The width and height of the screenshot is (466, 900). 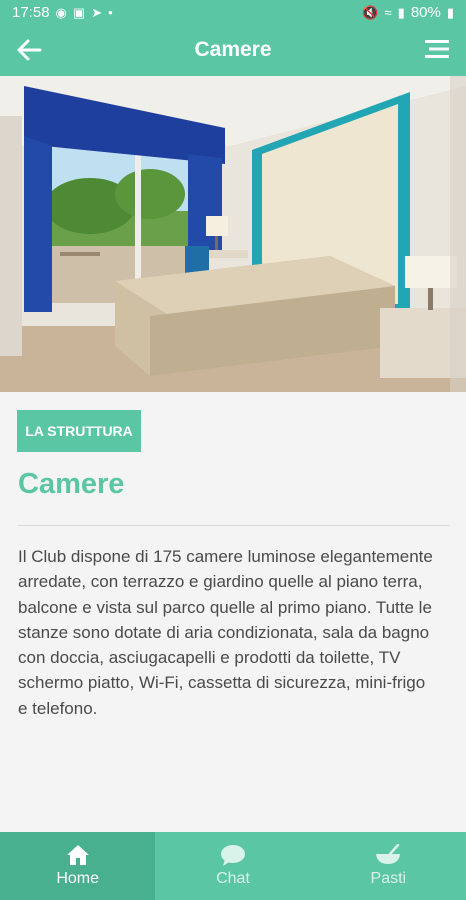 I want to click on notification-icon: ◉, so click(x=61, y=12).